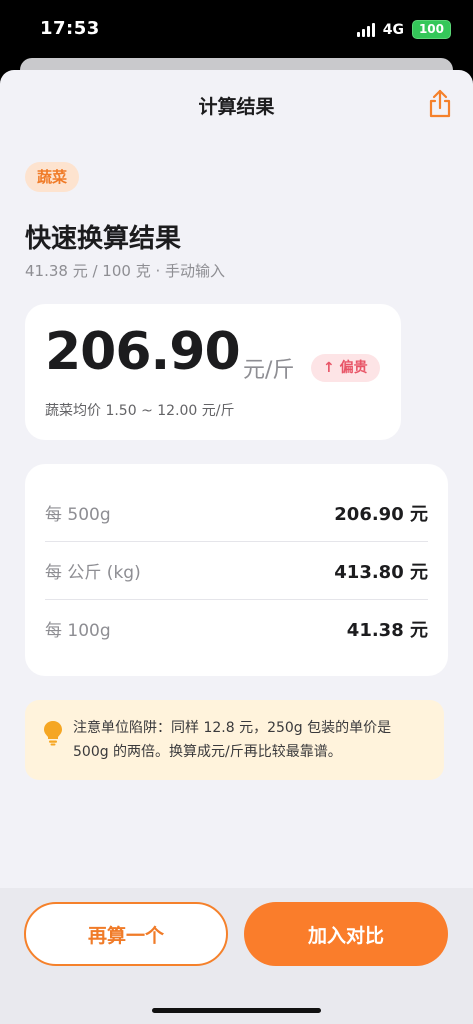  I want to click on arrow-up-icon: ↑, so click(329, 368).